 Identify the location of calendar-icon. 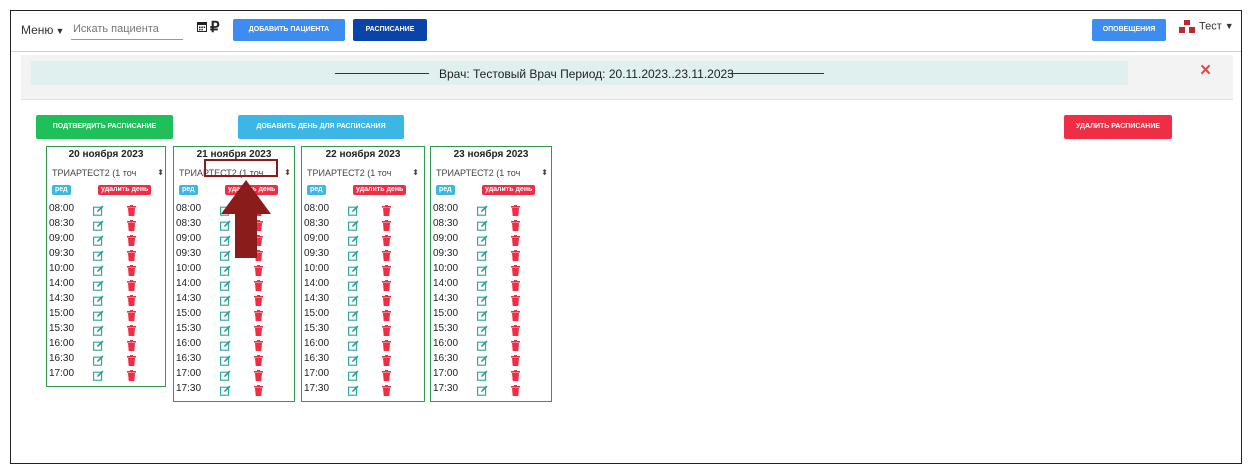
(202, 26).